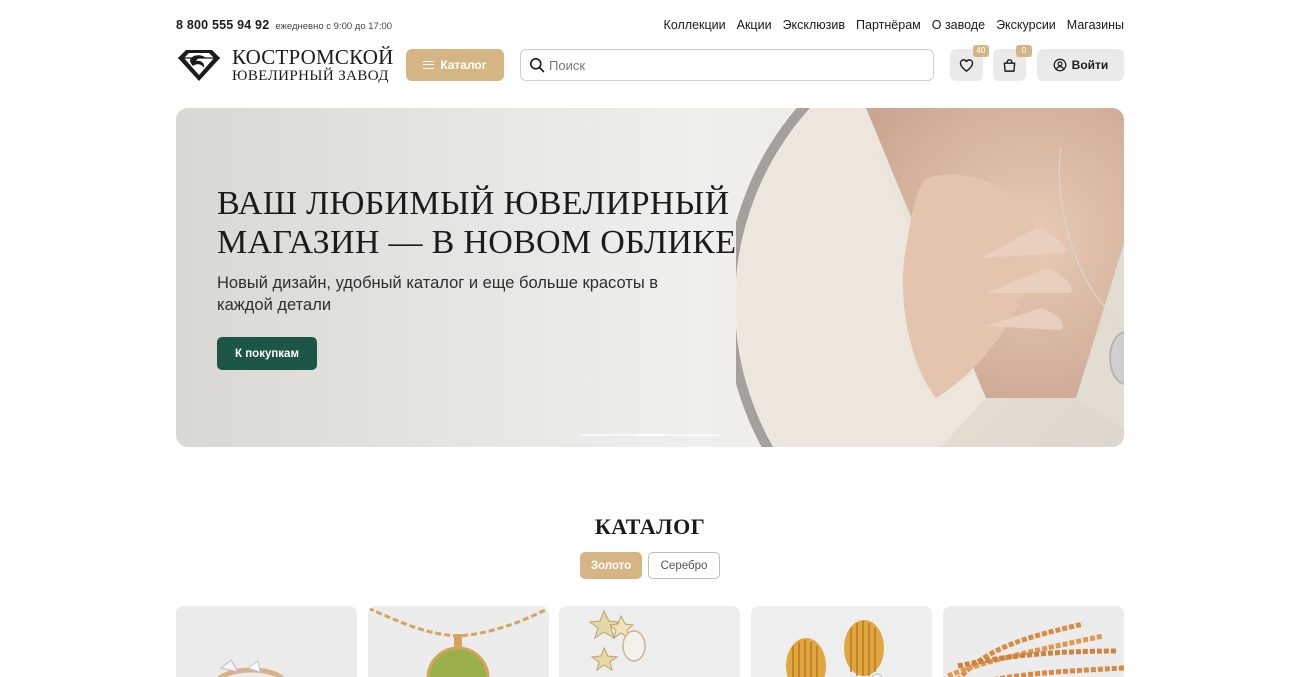 Image resolution: width=1300 pixels, height=677 pixels. What do you see at coordinates (310, 75) in the screenshot?
I see `logo-line-2: ЮВЕЛИРНЫЙ ЗАВОД` at bounding box center [310, 75].